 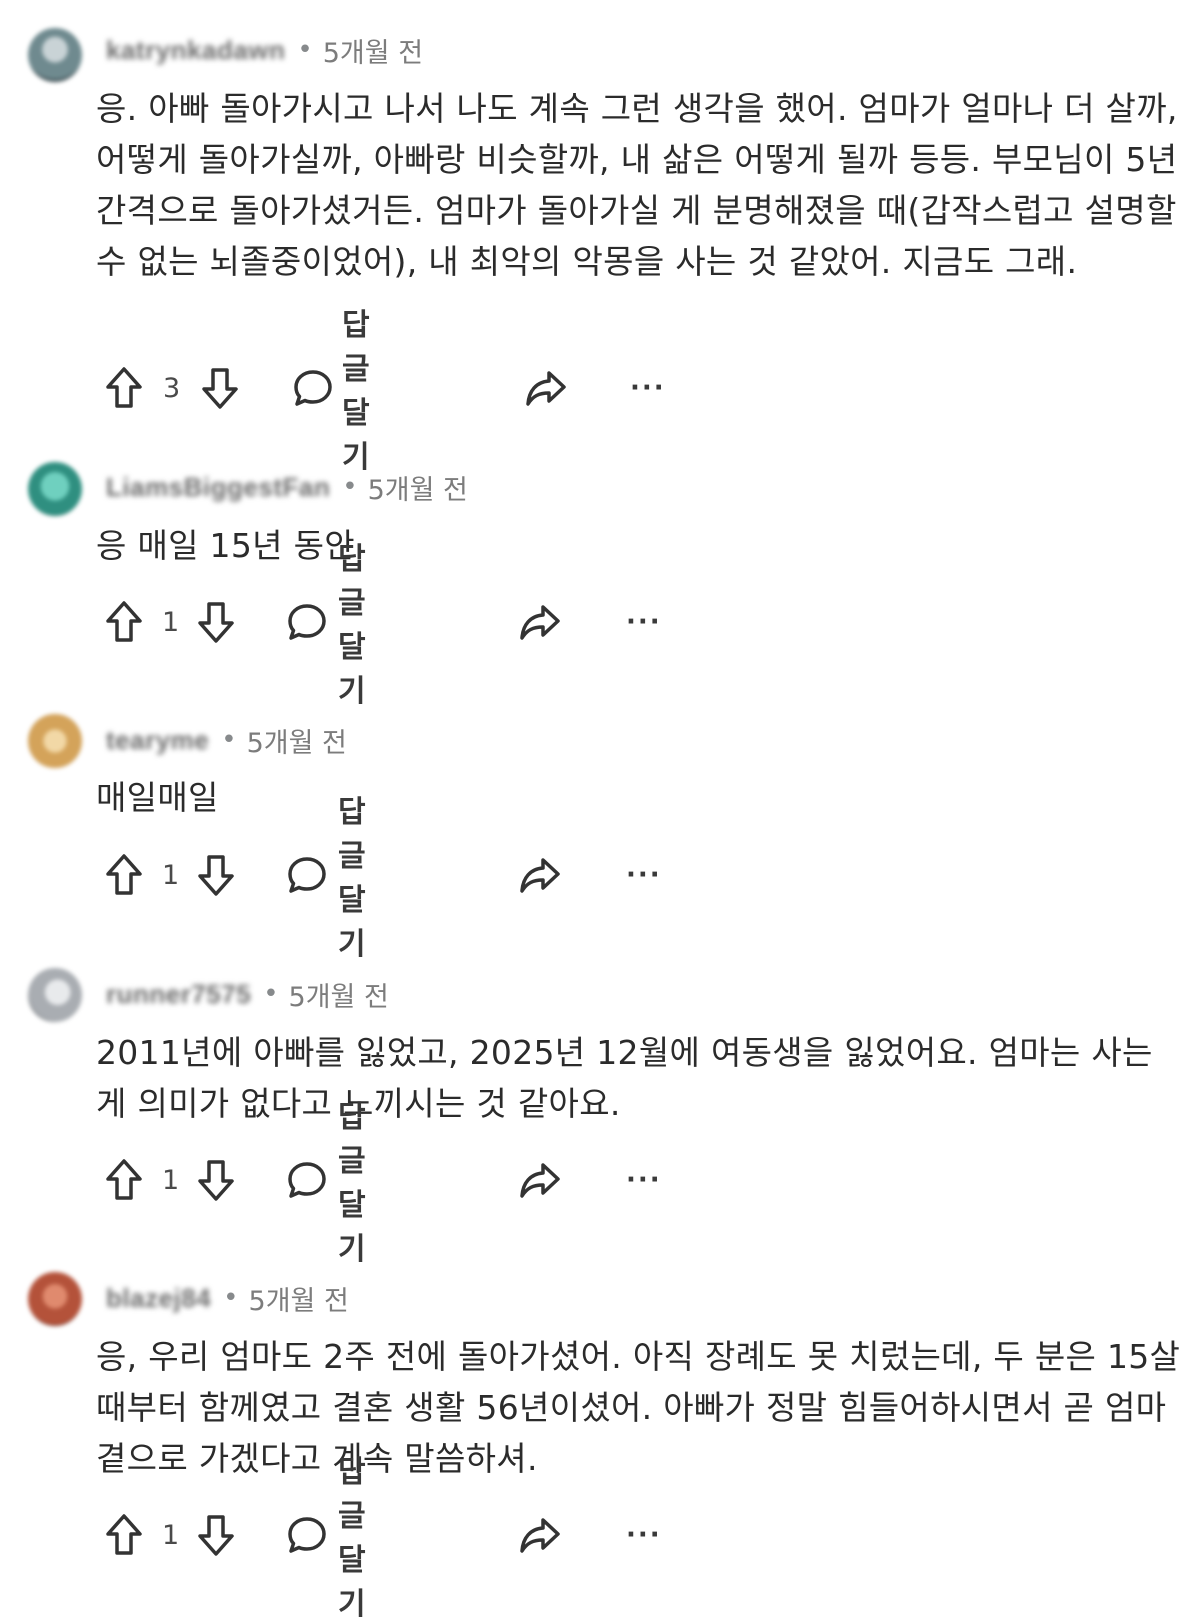 I want to click on comment-body: 응 매일 15년 동안, so click(x=225, y=545).